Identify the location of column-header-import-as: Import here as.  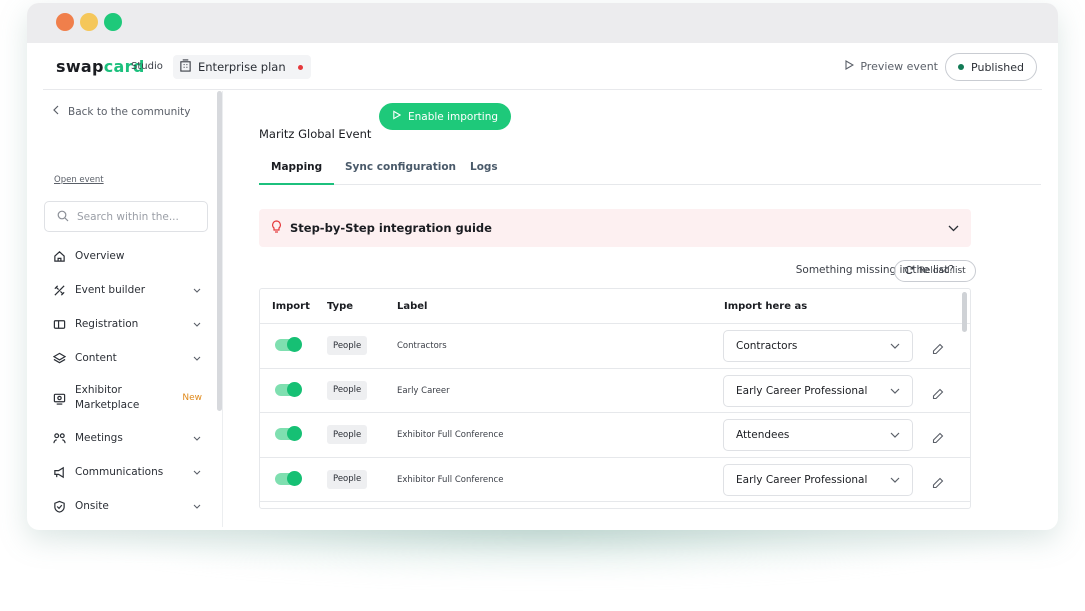
(766, 306).